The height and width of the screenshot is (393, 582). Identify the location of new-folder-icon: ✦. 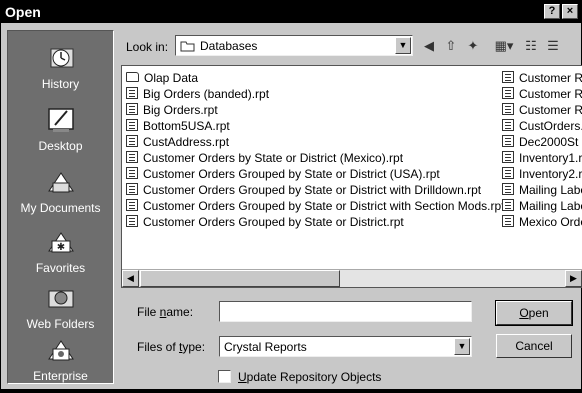
(473, 46).